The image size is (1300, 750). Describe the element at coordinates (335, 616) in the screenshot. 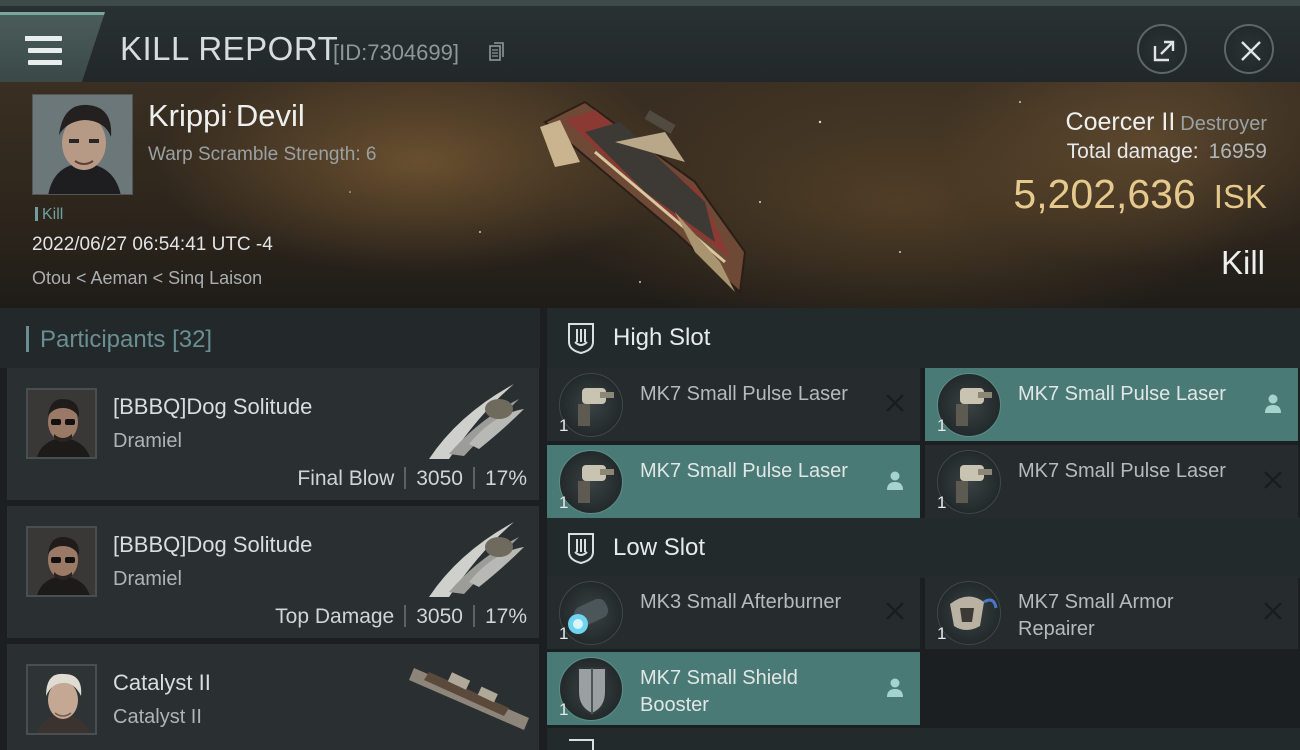

I see `participant-role: Top Damage` at that location.